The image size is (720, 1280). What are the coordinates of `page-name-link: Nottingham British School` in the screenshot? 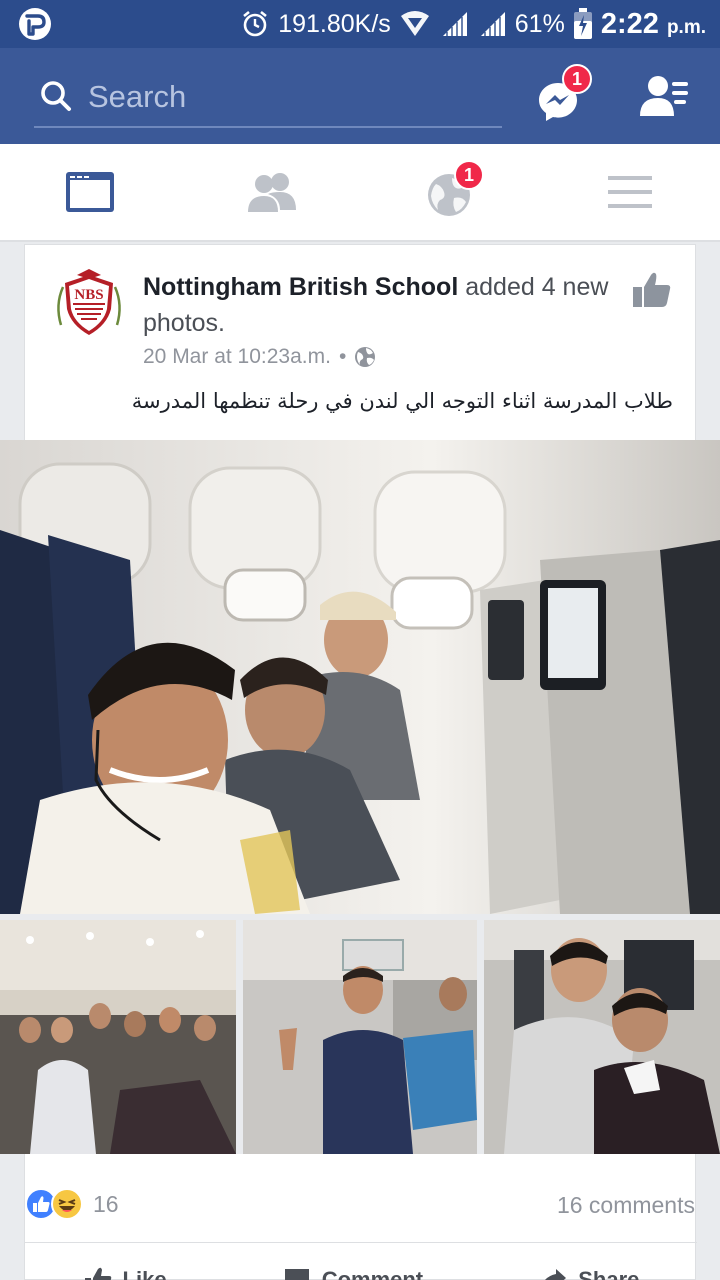 It's located at (300, 287).